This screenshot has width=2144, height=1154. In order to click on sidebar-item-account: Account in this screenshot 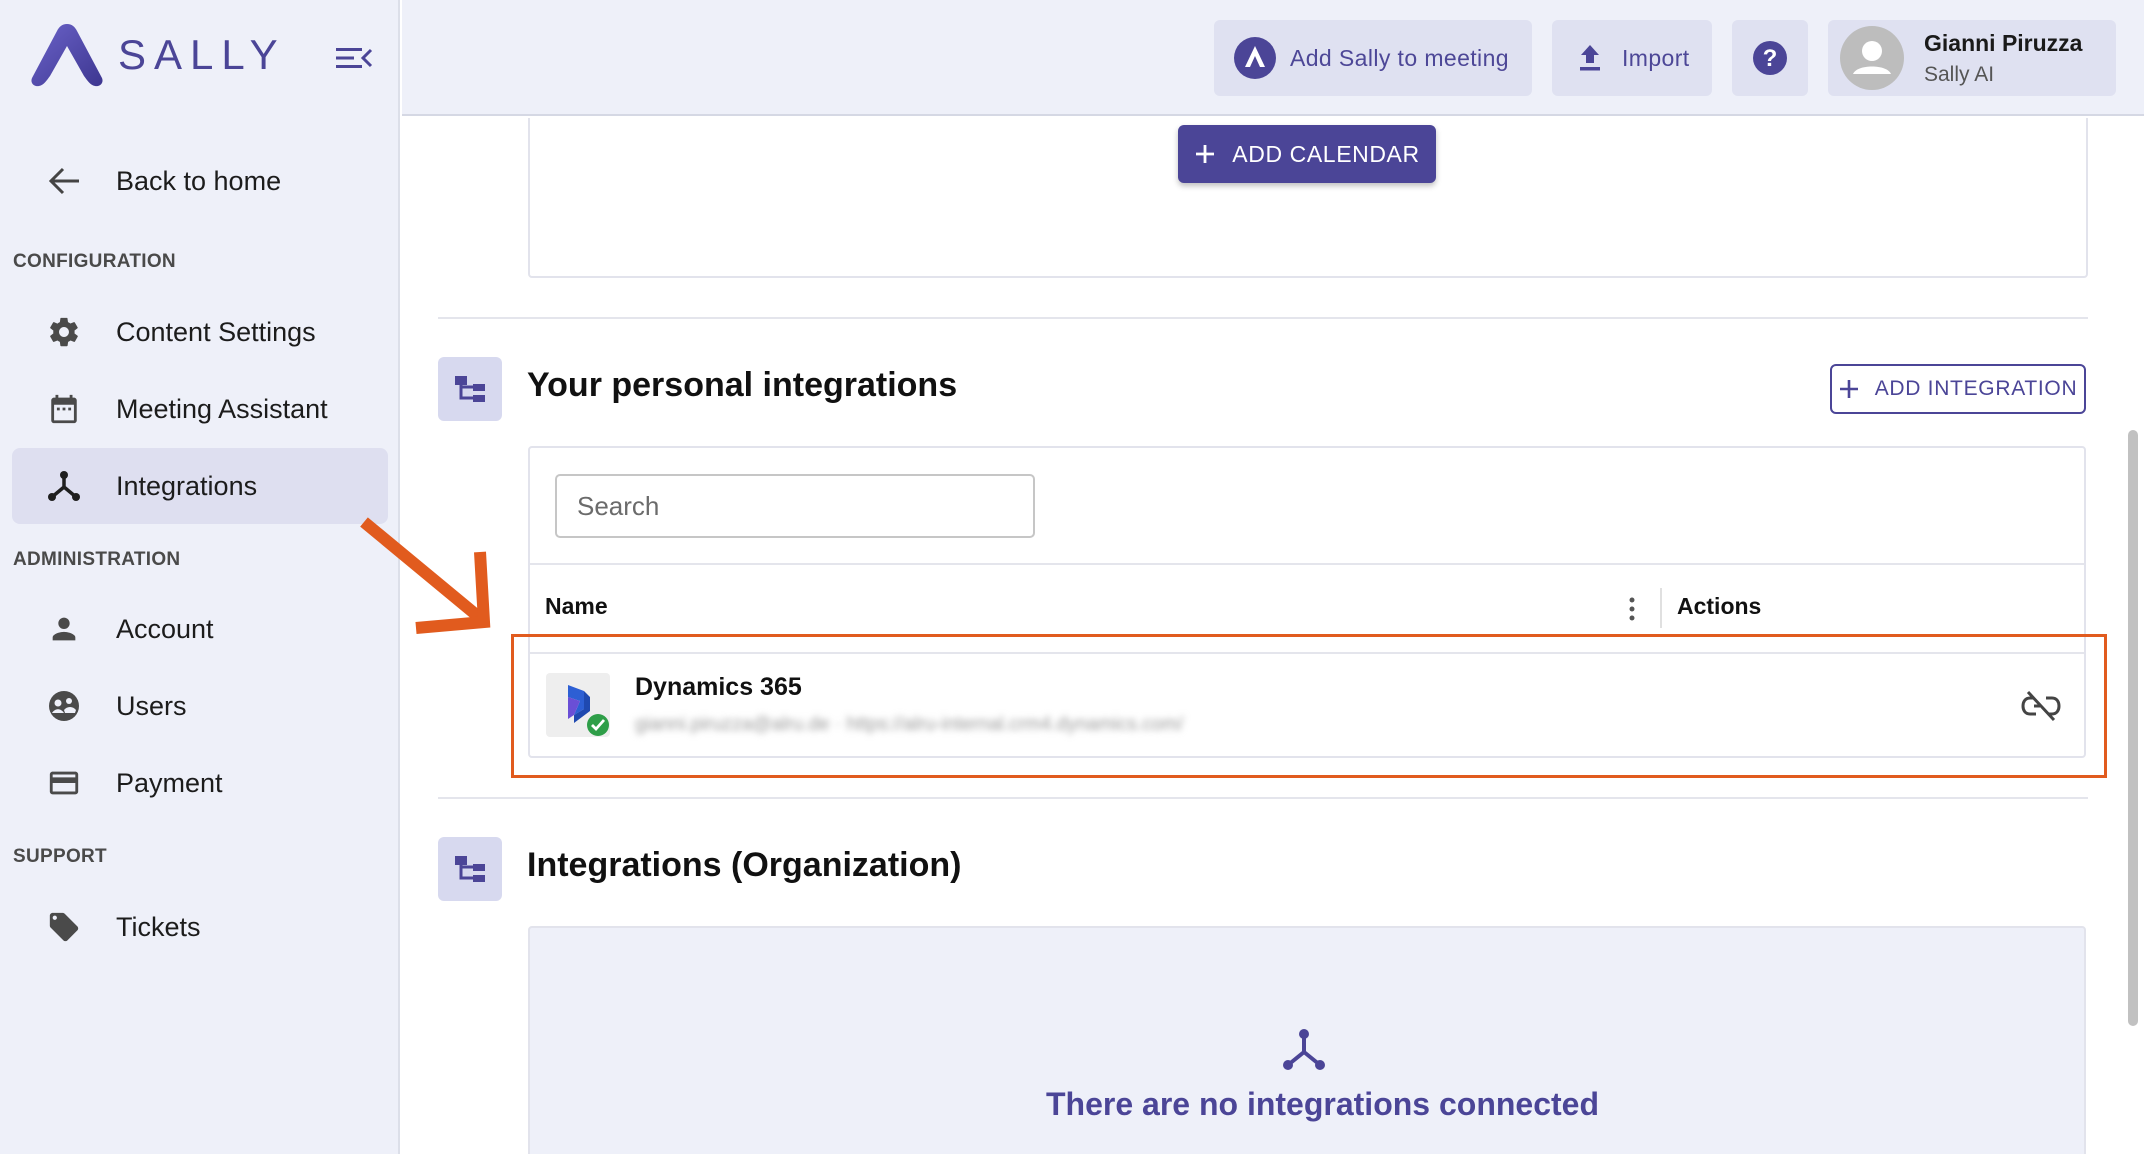, I will do `click(200, 629)`.